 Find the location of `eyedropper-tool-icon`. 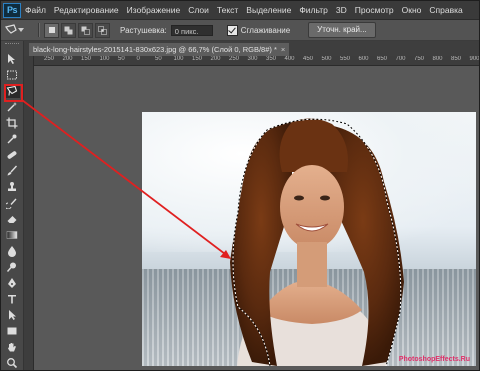

eyedropper-tool-icon is located at coordinates (12, 139).